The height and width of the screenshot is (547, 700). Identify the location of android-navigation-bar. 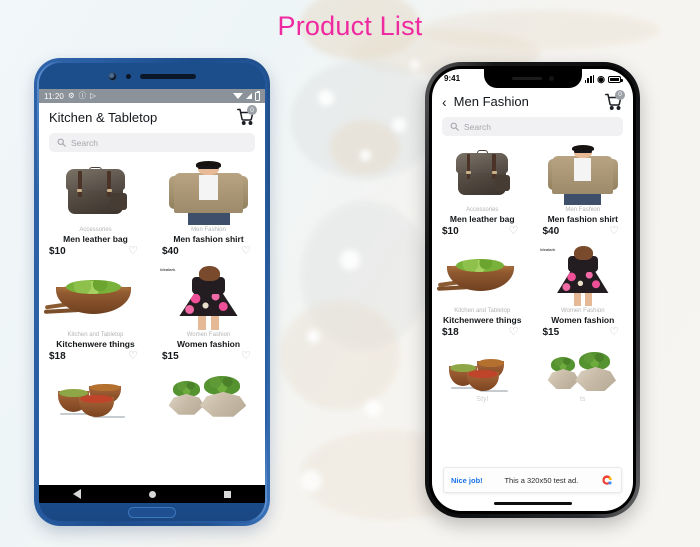
(152, 494).